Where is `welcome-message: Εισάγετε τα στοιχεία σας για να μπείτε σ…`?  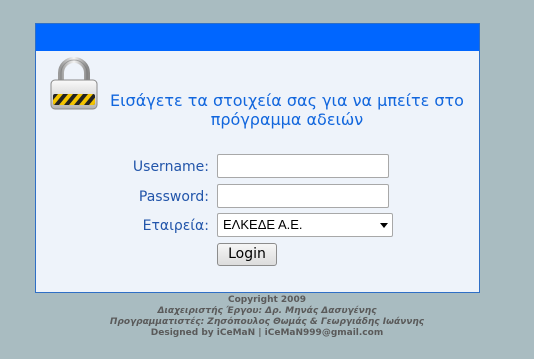 welcome-message: Εισάγετε τα στοιχεία σας για να μπείτε σ… is located at coordinates (287, 110).